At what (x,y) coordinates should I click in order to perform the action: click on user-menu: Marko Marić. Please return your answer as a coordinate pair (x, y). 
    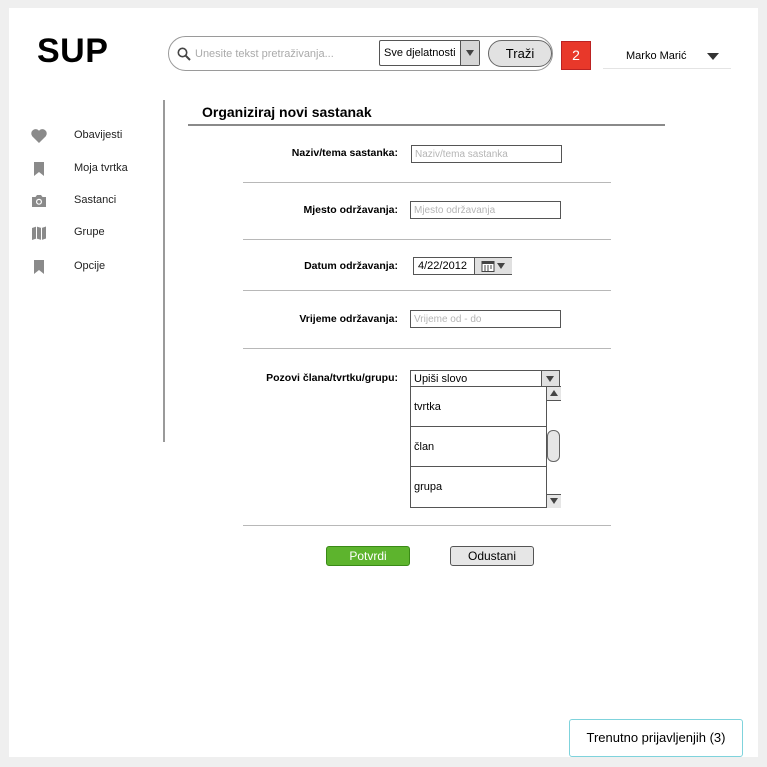
    Looking at the image, I should click on (667, 56).